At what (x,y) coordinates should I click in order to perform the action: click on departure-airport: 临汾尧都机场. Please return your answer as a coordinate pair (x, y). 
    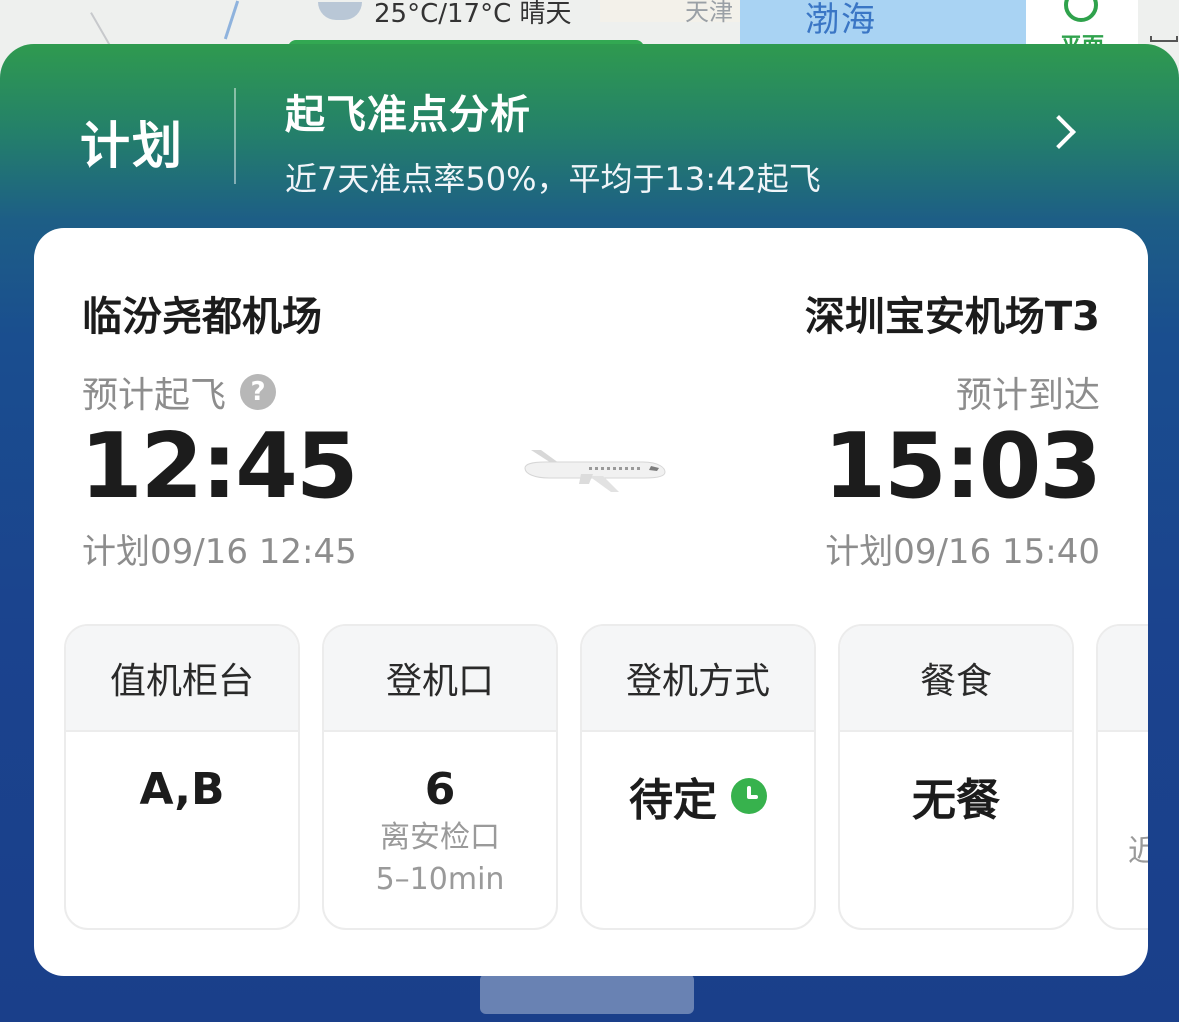
    Looking at the image, I should click on (202, 317).